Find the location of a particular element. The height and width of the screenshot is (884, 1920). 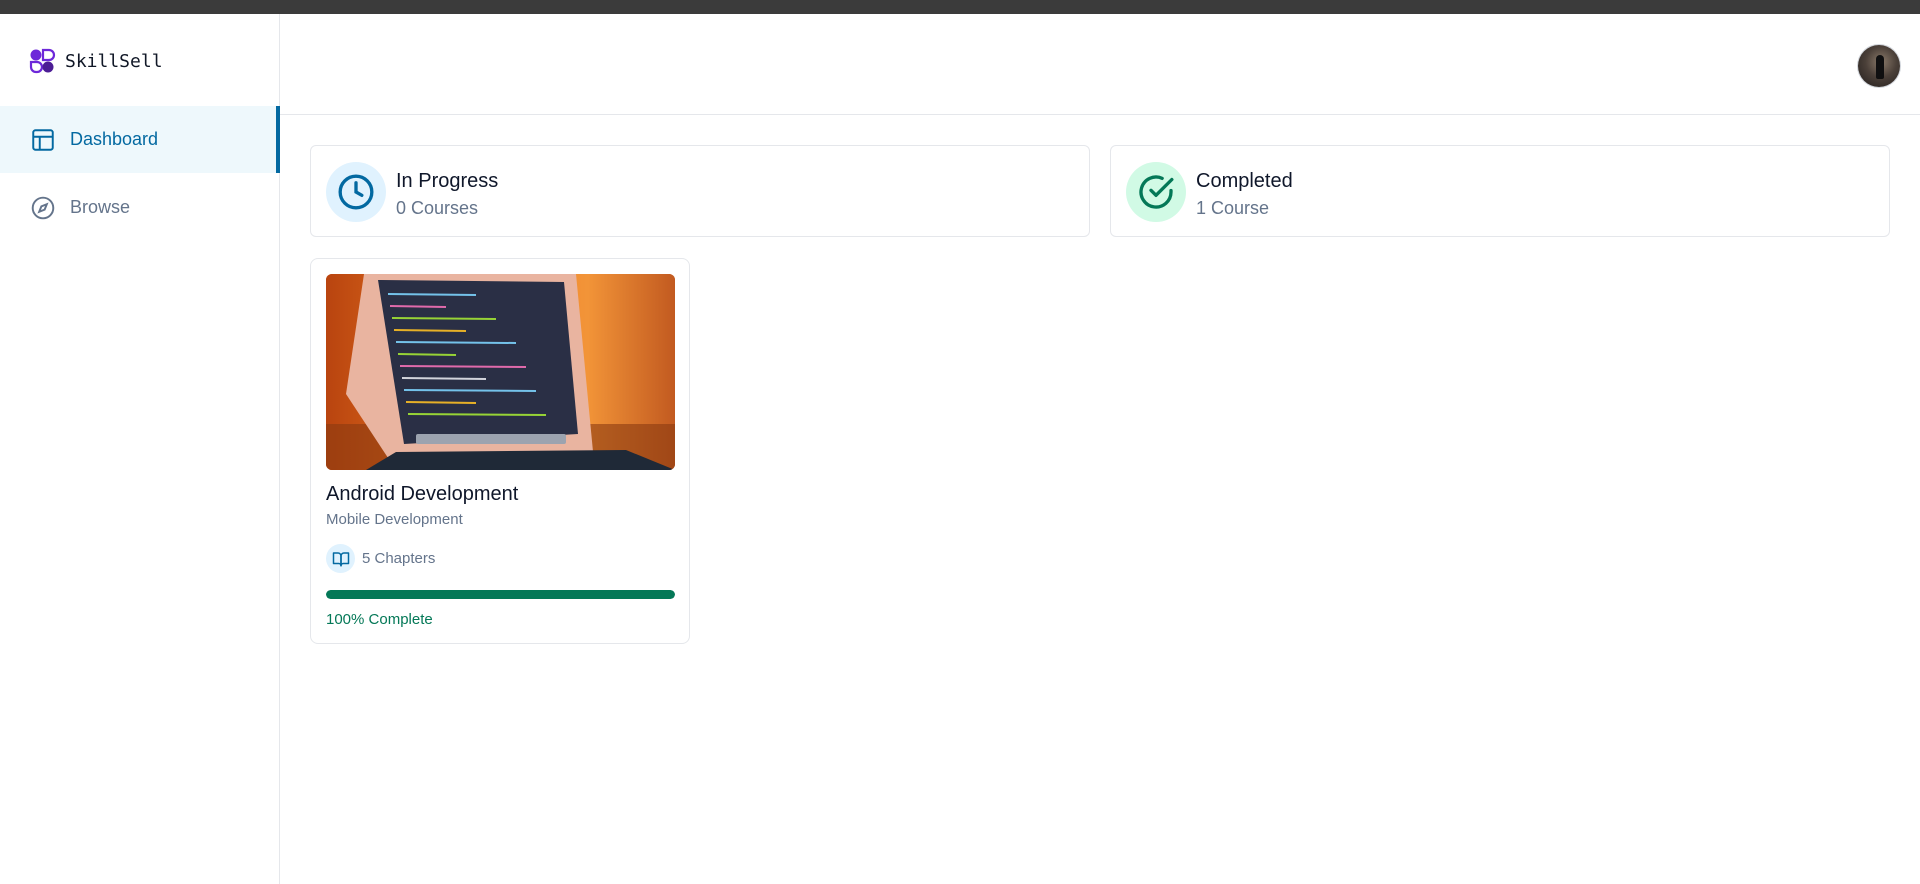

check-circle-icon is located at coordinates (1156, 192).